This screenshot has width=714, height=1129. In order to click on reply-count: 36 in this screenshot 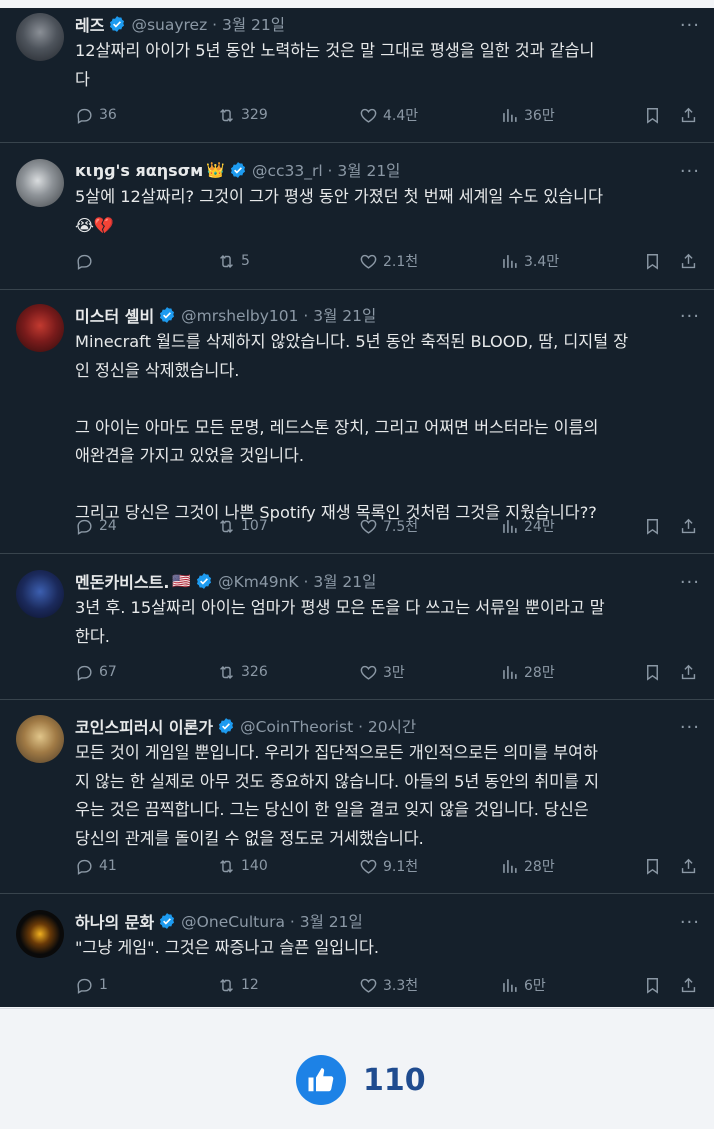, I will do `click(108, 115)`.